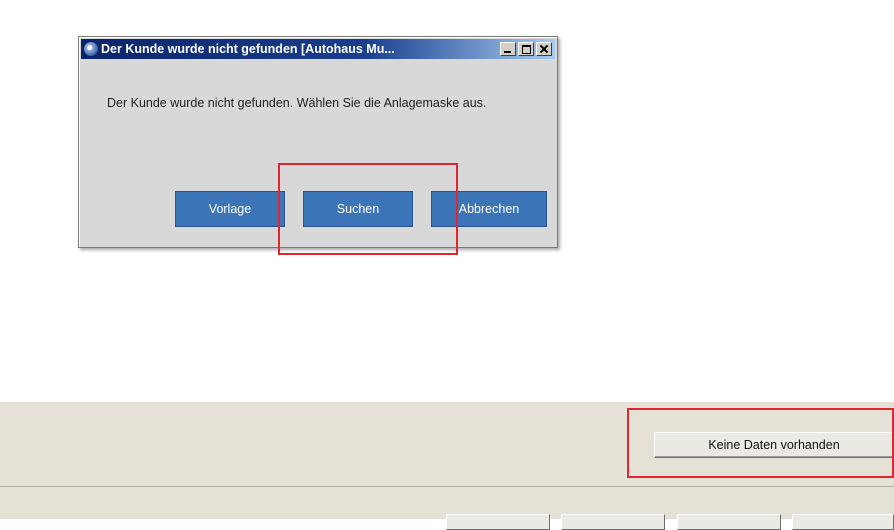  Describe the element at coordinates (447, 486) in the screenshot. I see `panel-divider` at that location.